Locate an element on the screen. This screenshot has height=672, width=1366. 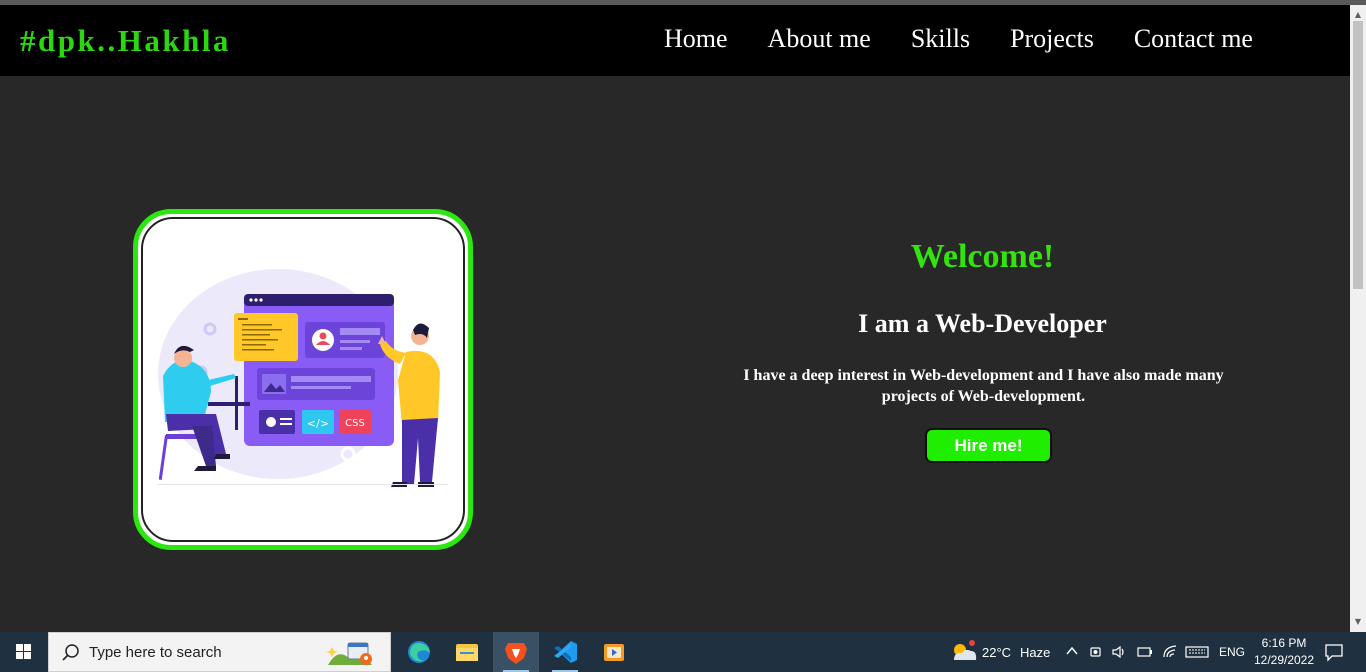
windows-start-icon is located at coordinates (24, 652).